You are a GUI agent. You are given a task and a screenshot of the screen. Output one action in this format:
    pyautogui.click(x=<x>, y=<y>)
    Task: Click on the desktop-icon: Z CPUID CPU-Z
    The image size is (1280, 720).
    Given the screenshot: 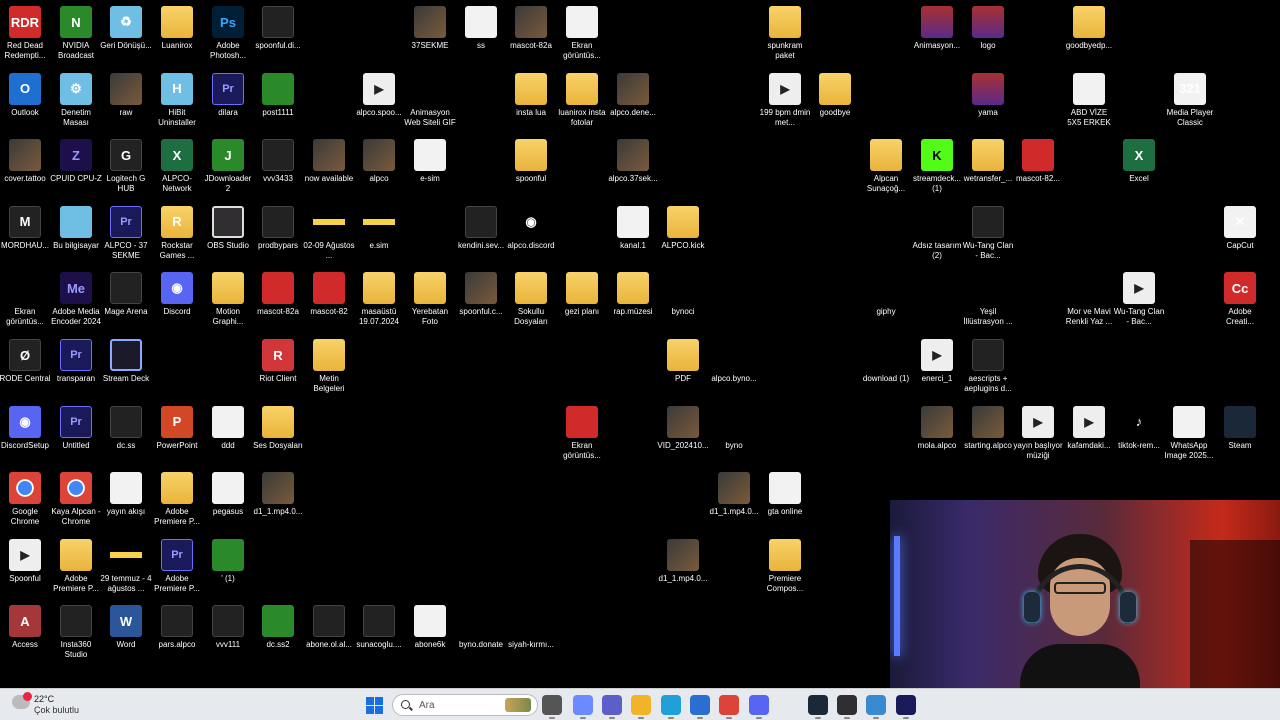 What is the action you would take?
    pyautogui.click(x=76, y=168)
    